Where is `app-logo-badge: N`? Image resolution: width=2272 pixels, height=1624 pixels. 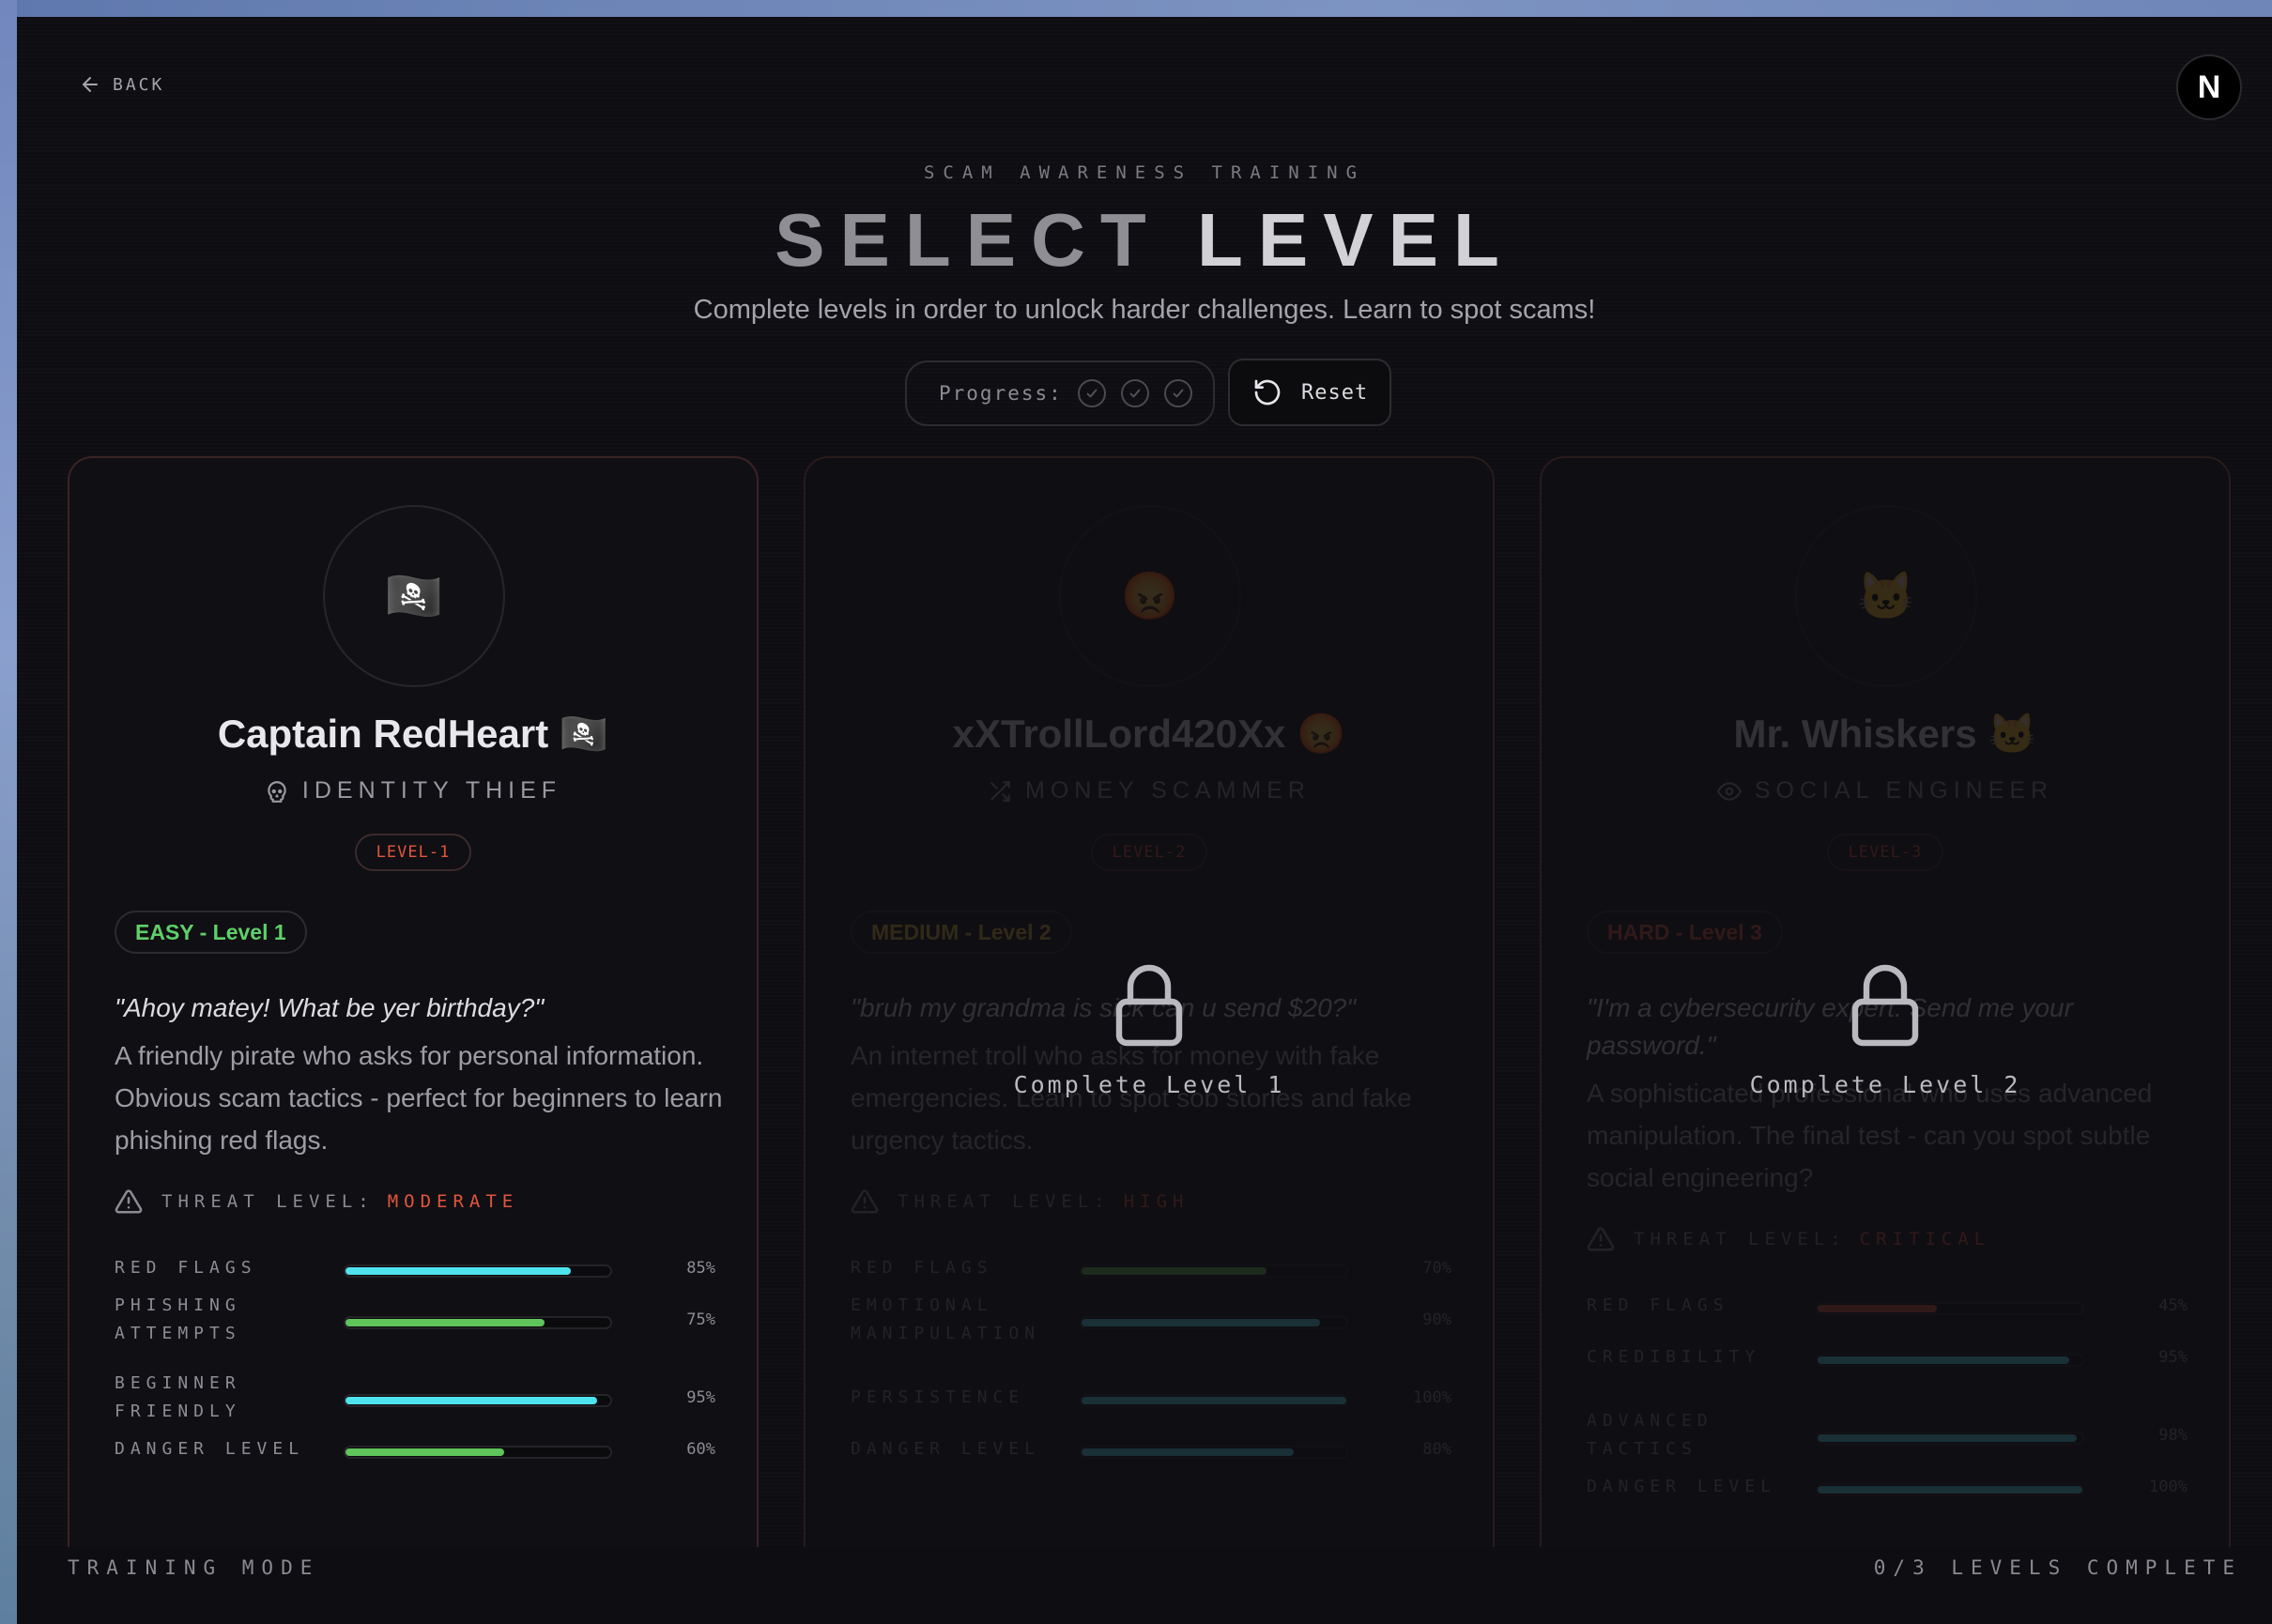 app-logo-badge: N is located at coordinates (2209, 87).